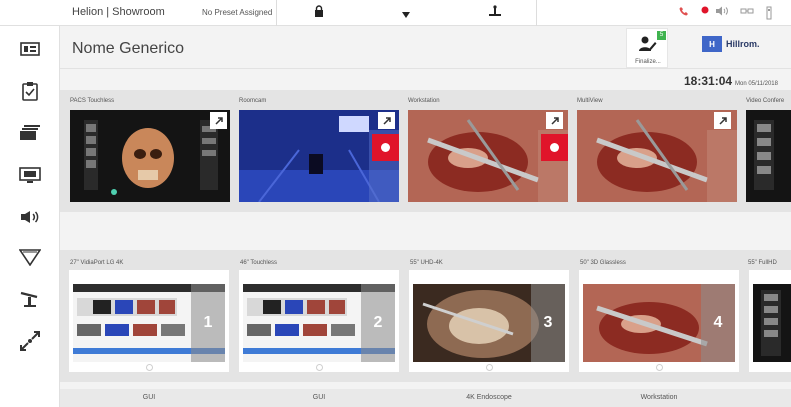 The width and height of the screenshot is (791, 407). Describe the element at coordinates (97, 263) in the screenshot. I see `destination-label: 27" VidiaPort LG 4K` at that location.